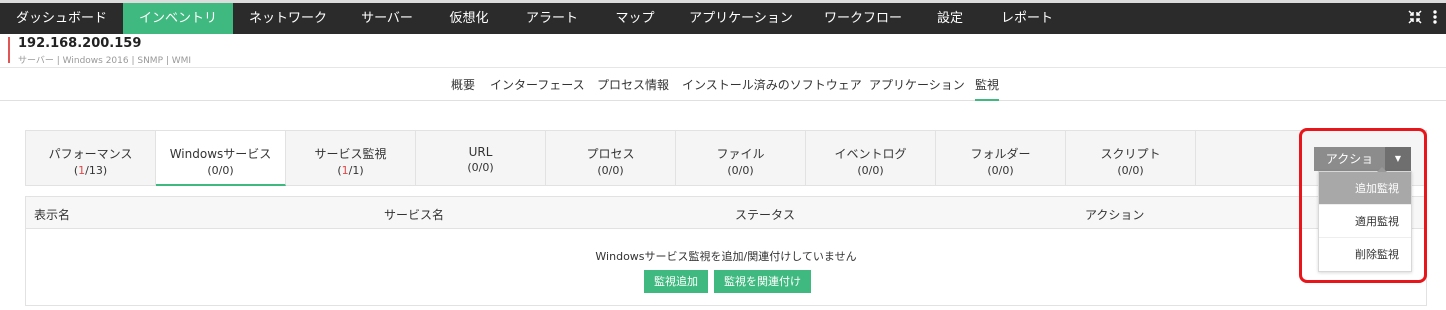  I want to click on menu-item-apply-monitor: 適用監視, so click(1365, 221).